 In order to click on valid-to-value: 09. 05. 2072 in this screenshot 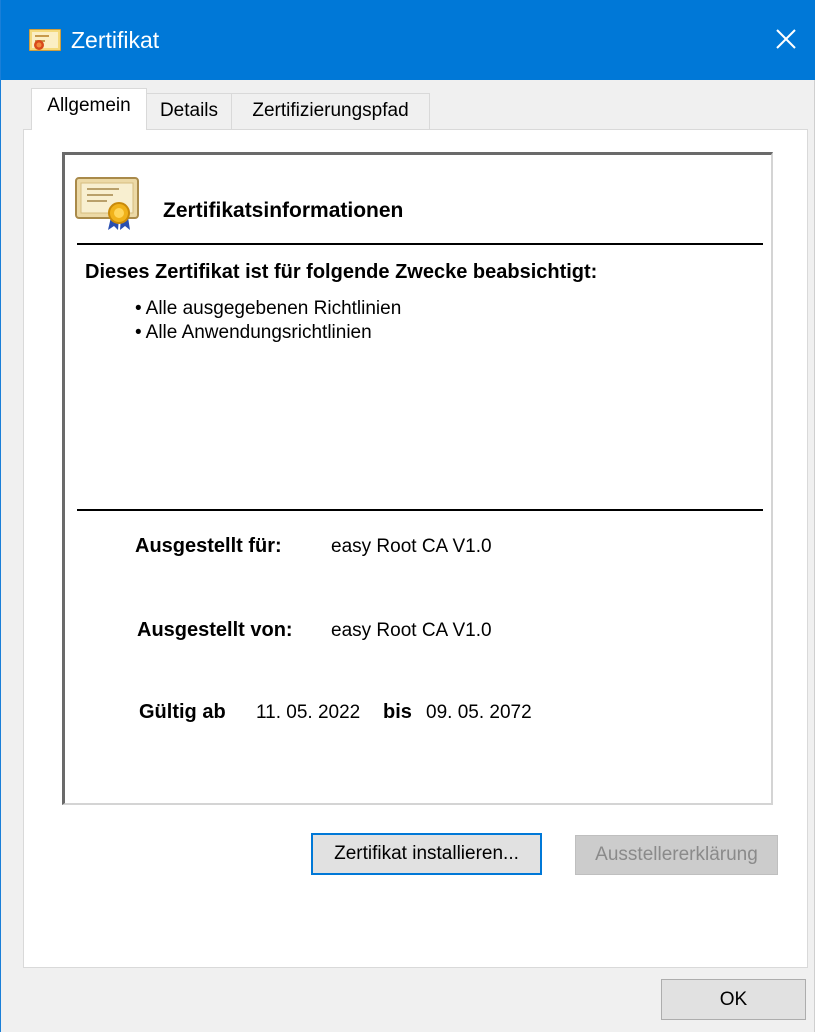, I will do `click(479, 712)`.